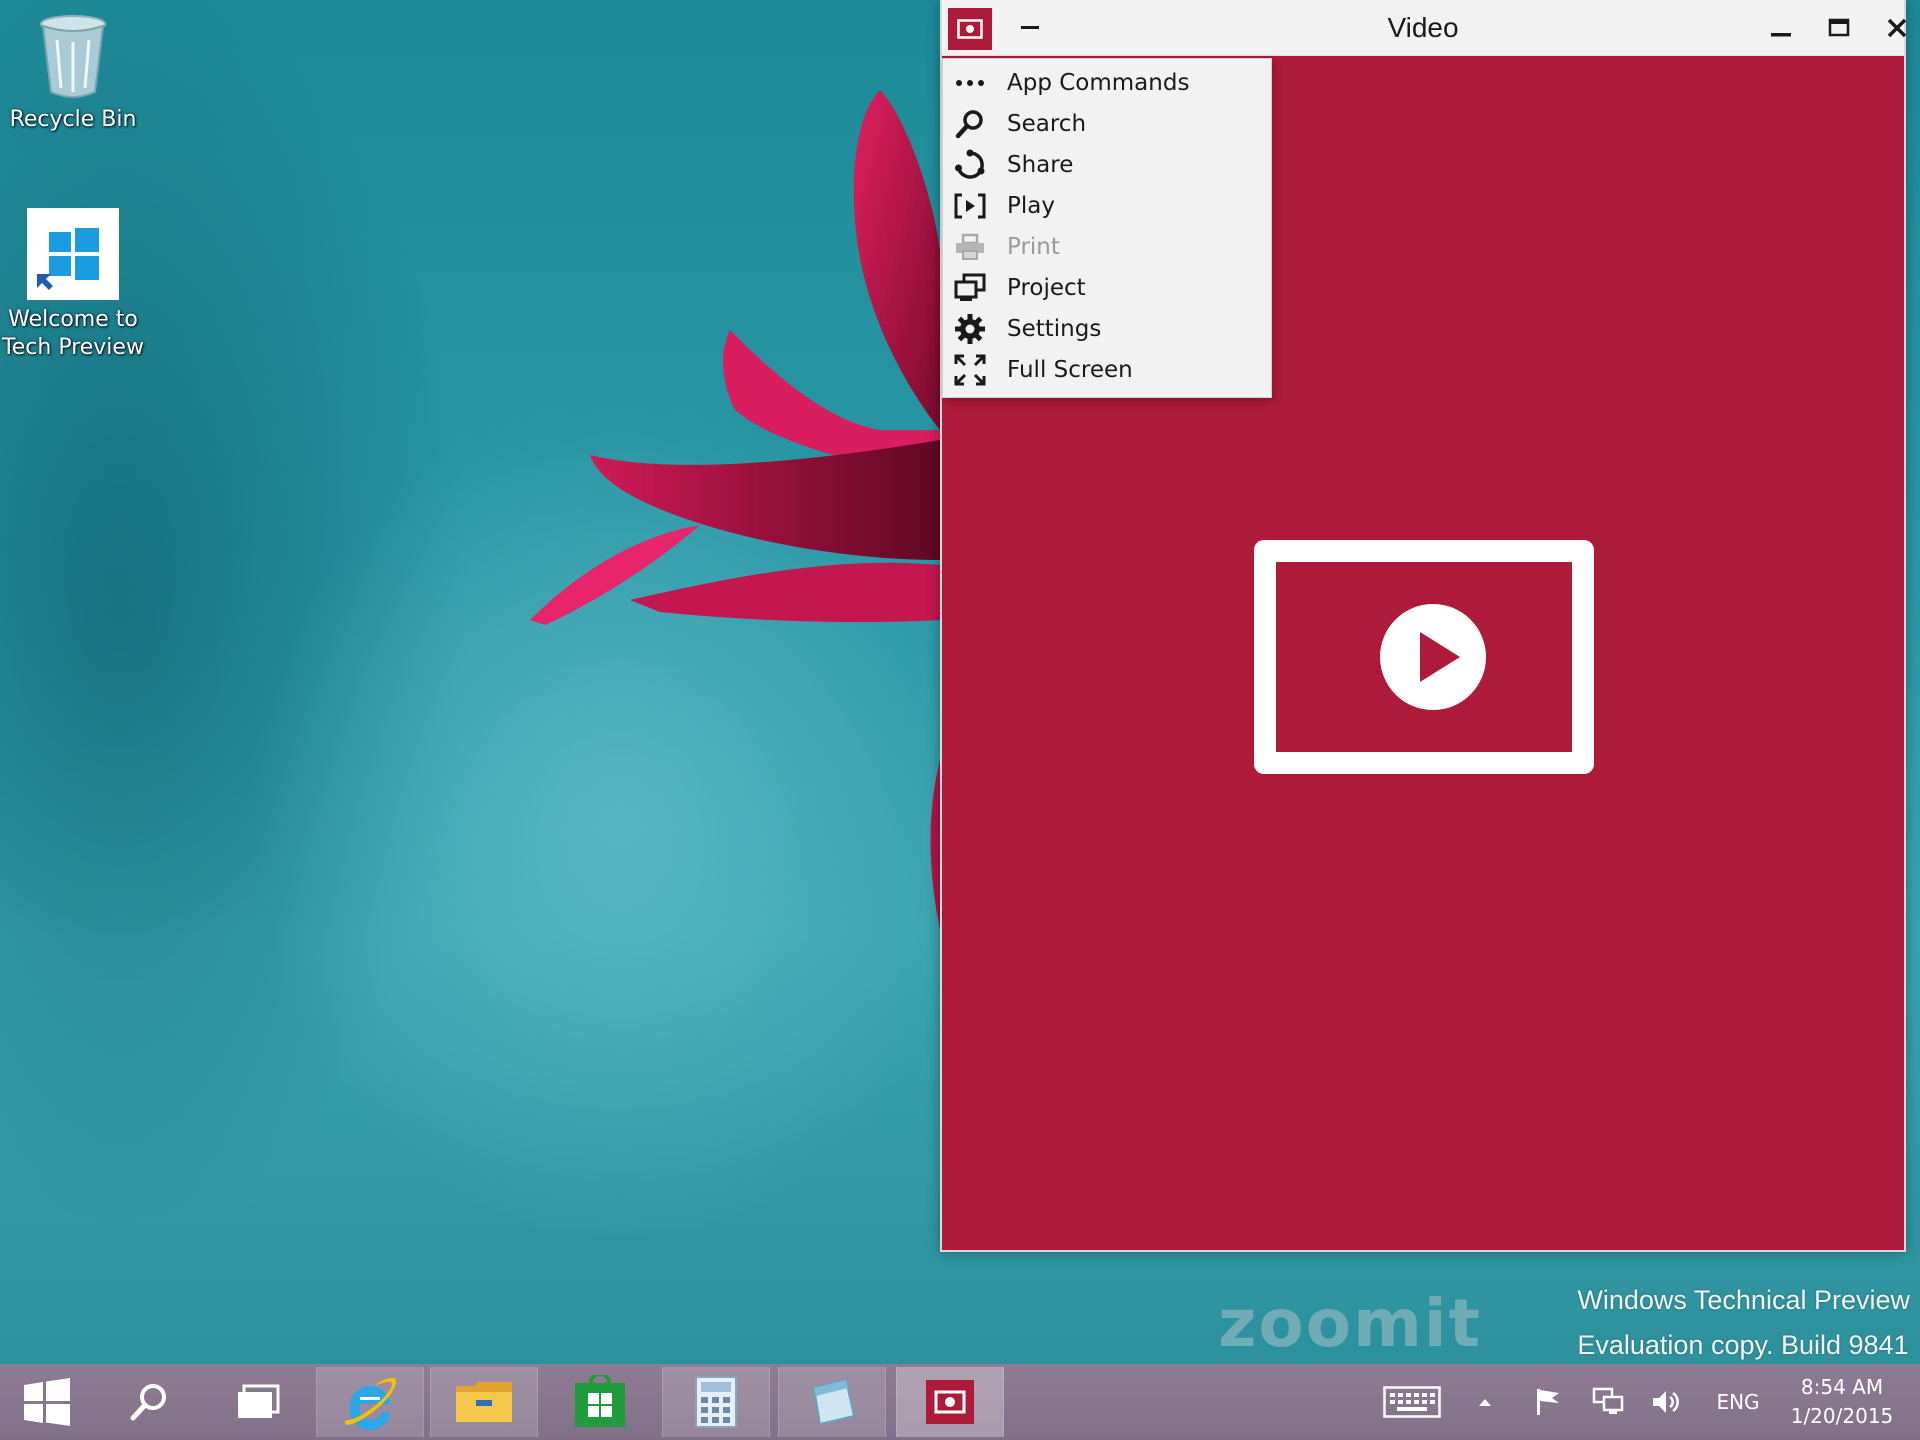 This screenshot has width=1920, height=1440. Describe the element at coordinates (1107, 123) in the screenshot. I see `menu-item-search: Search` at that location.